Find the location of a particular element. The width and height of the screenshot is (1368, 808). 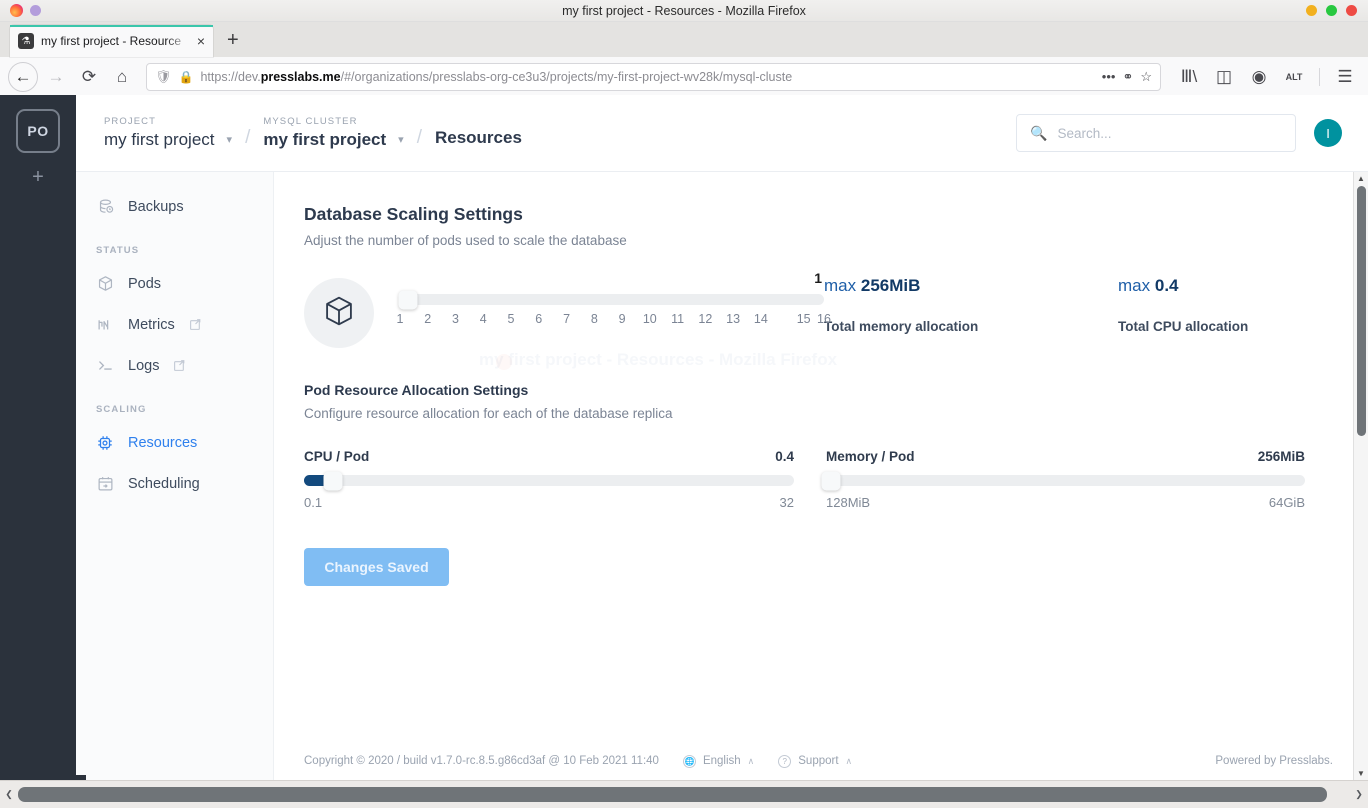

back-button: ← is located at coordinates (23, 76).